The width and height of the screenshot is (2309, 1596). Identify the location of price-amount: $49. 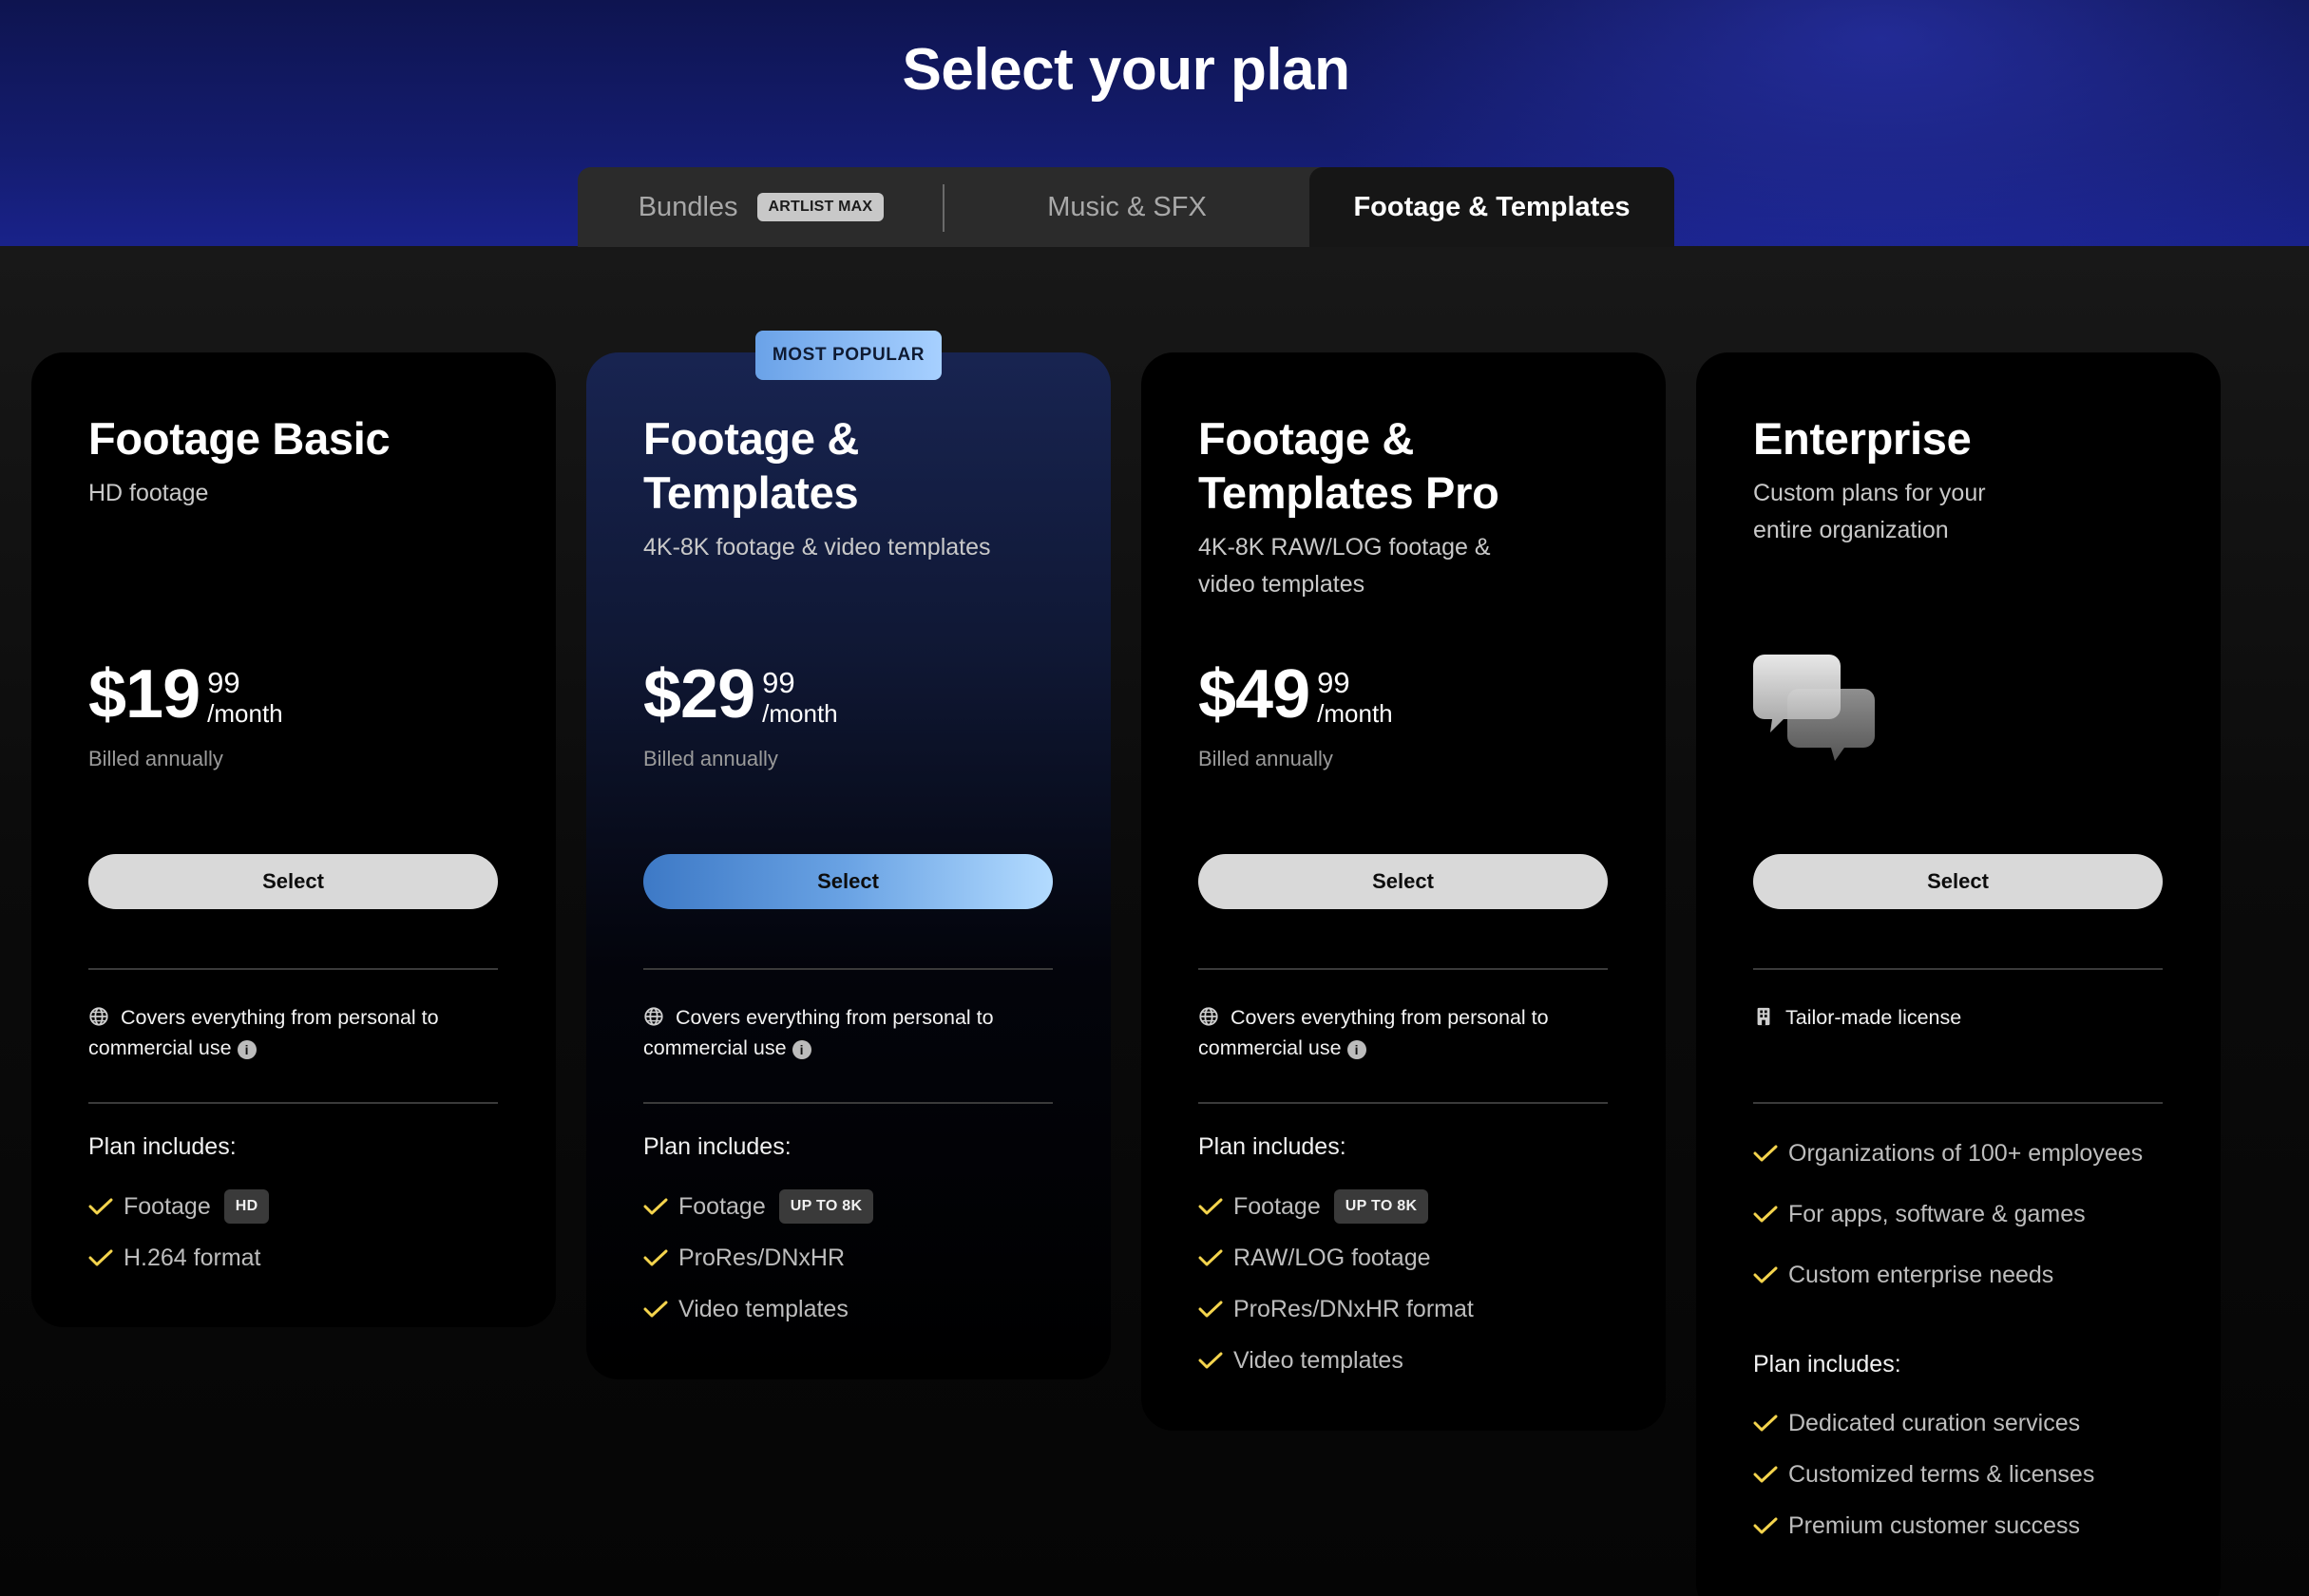
(1254, 694).